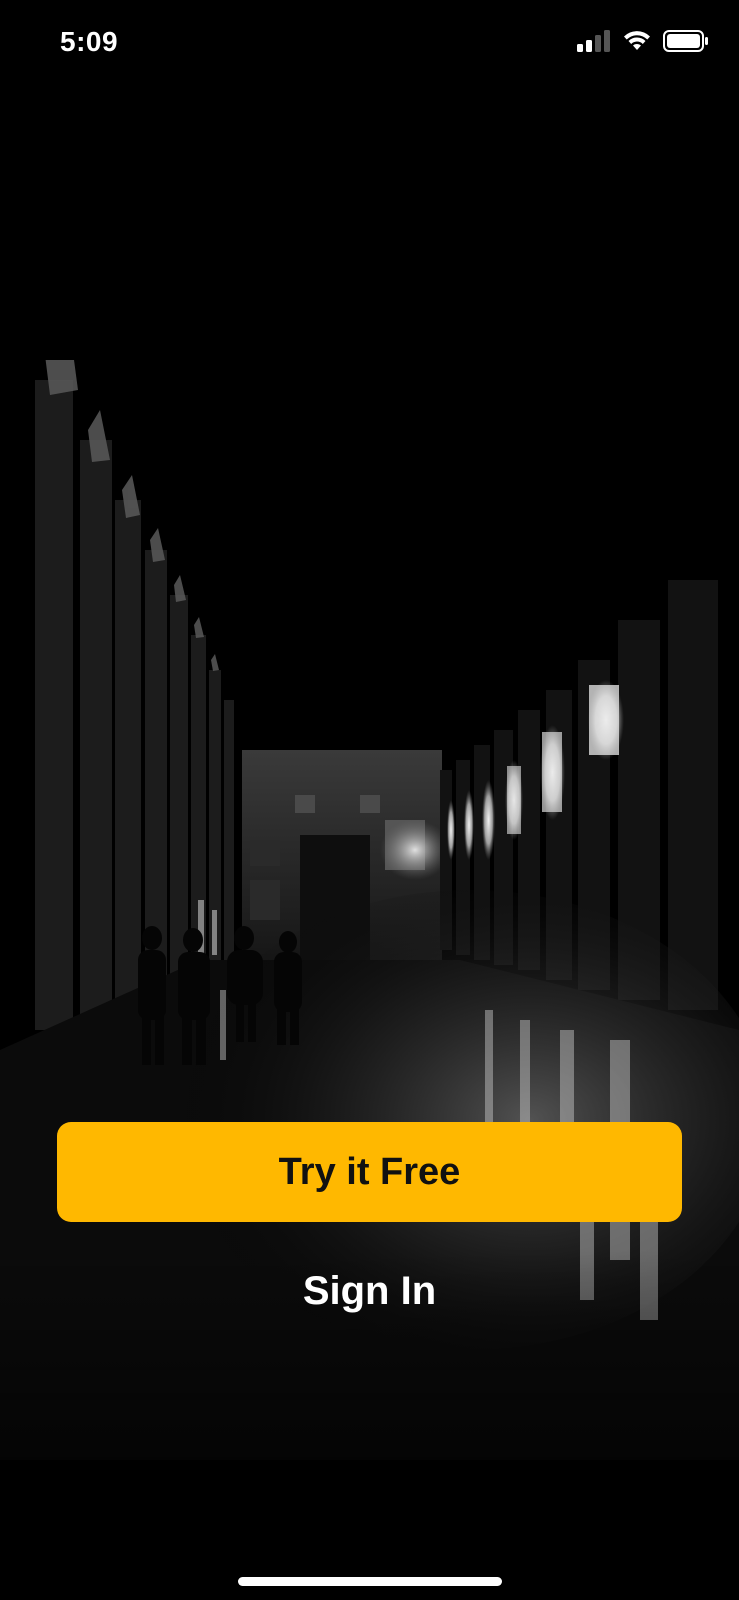 The width and height of the screenshot is (739, 1600). What do you see at coordinates (369, 45) in the screenshot?
I see `status-bar: 5:09` at bounding box center [369, 45].